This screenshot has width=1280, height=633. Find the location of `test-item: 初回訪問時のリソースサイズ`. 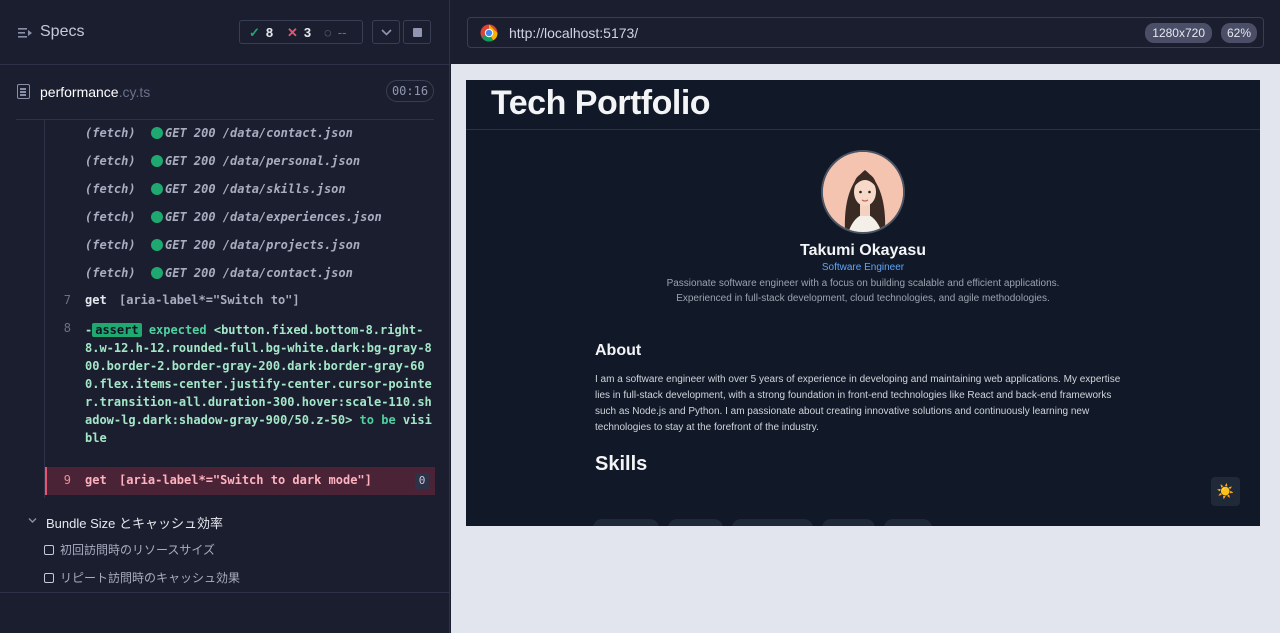

test-item: 初回訪問時のリソースサイズ is located at coordinates (234, 550).